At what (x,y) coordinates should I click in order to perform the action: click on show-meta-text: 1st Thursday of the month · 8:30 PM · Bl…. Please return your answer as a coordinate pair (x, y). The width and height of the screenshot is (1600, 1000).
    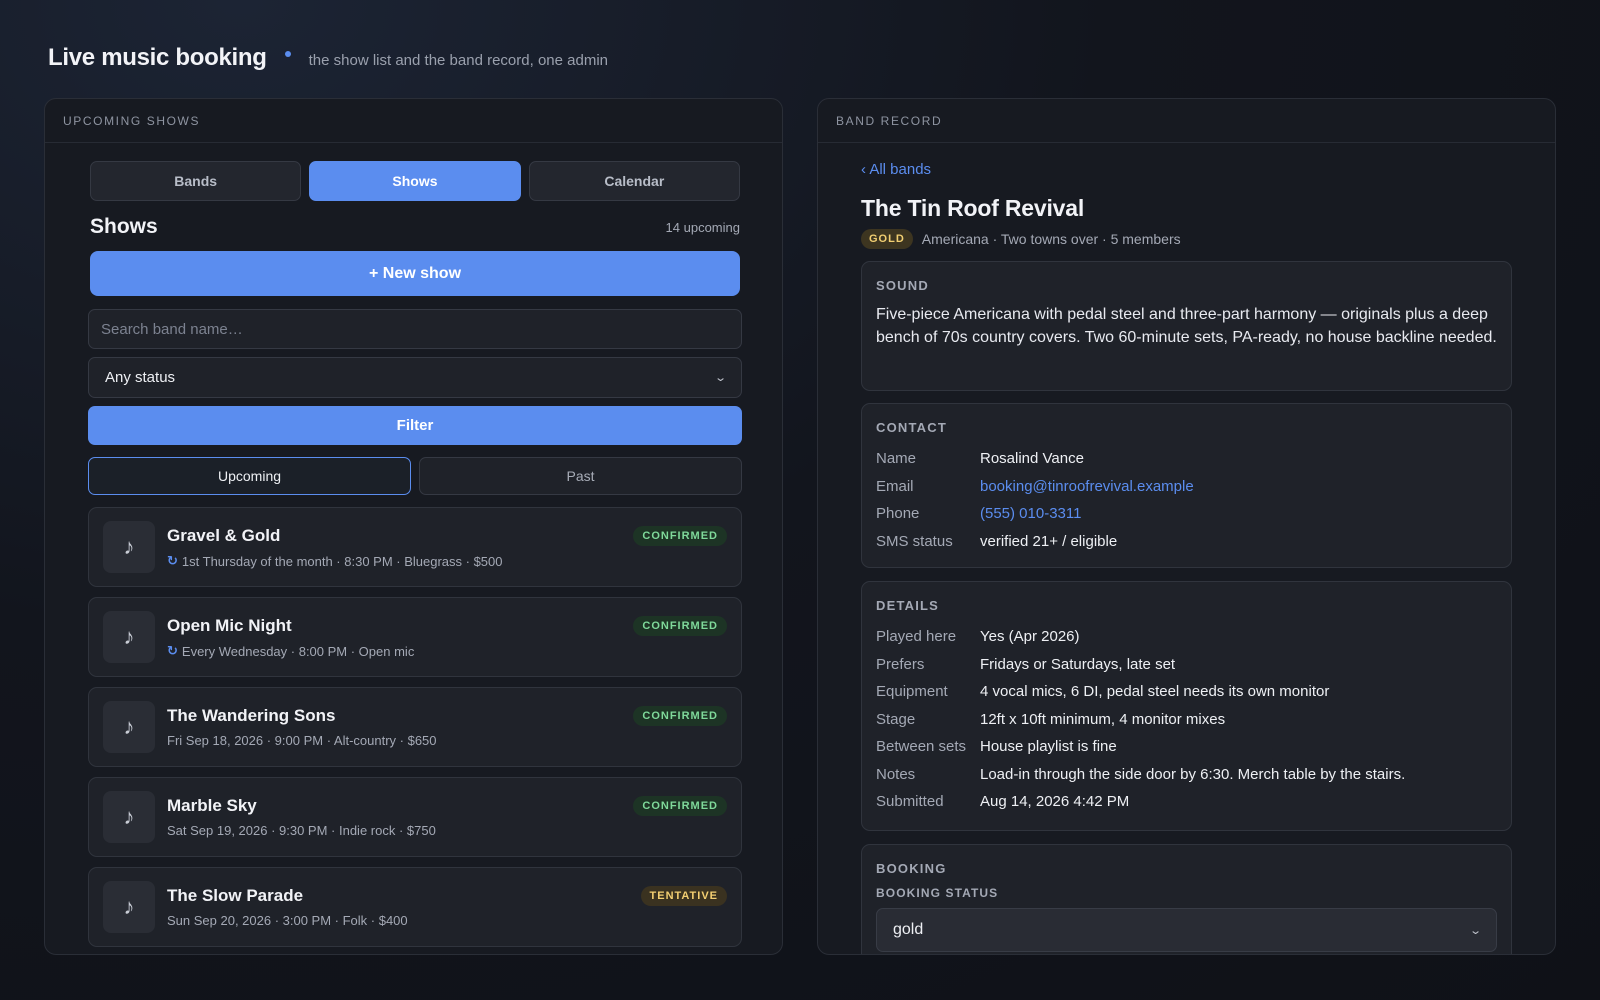
    Looking at the image, I should click on (342, 561).